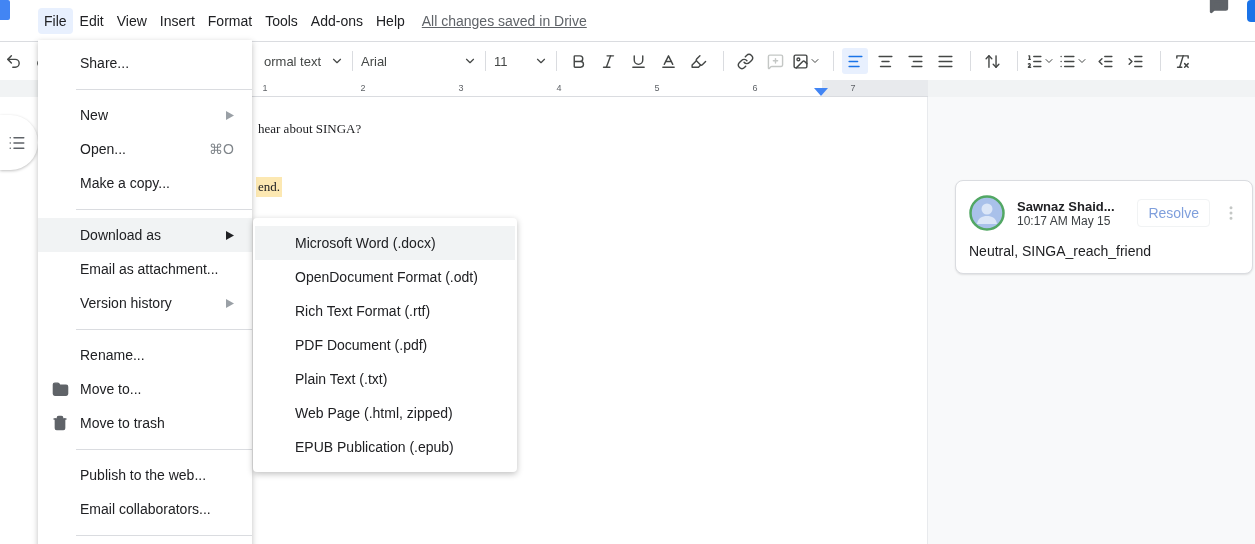 The height and width of the screenshot is (544, 1255). Describe the element at coordinates (304, 61) in the screenshot. I see `style-dropdown: ormal text` at that location.